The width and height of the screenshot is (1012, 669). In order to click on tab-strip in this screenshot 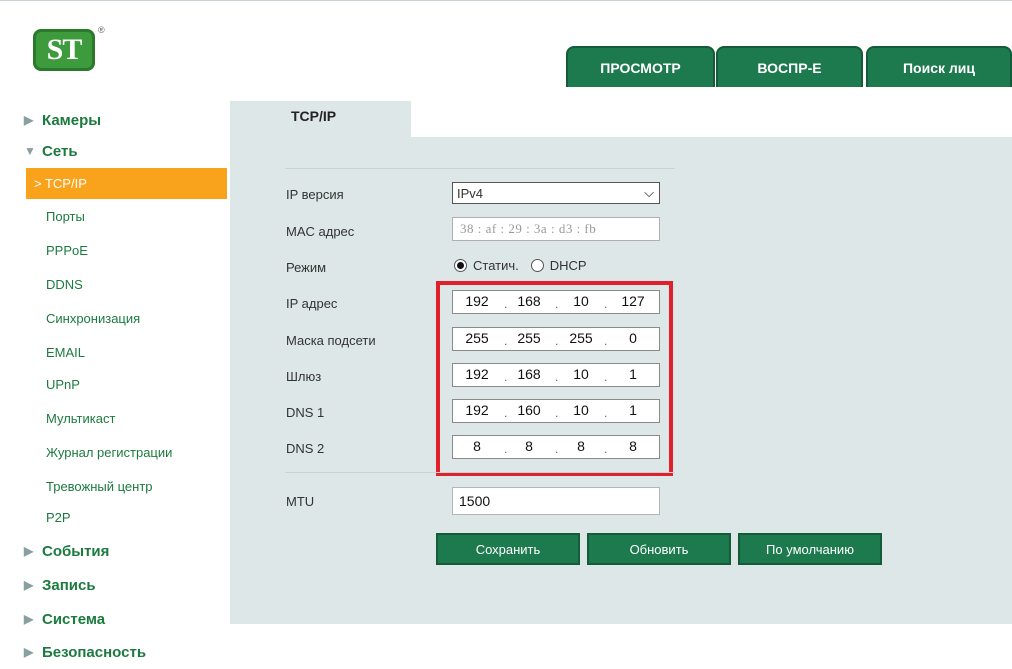, I will do `click(711, 119)`.